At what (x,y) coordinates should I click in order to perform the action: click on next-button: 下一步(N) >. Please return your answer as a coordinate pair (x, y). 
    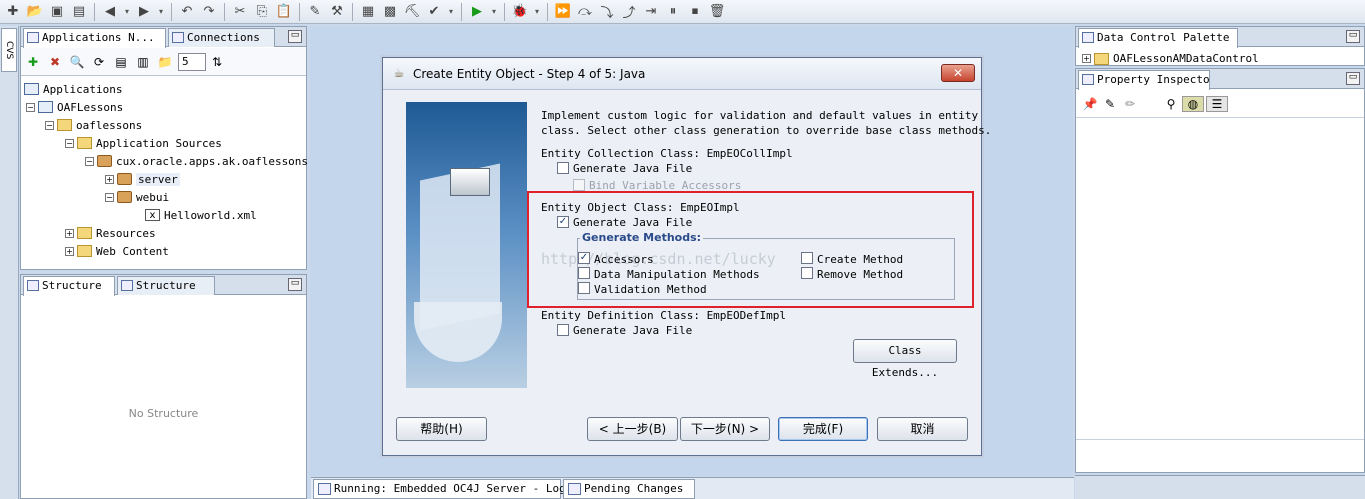
    Looking at the image, I should click on (725, 429).